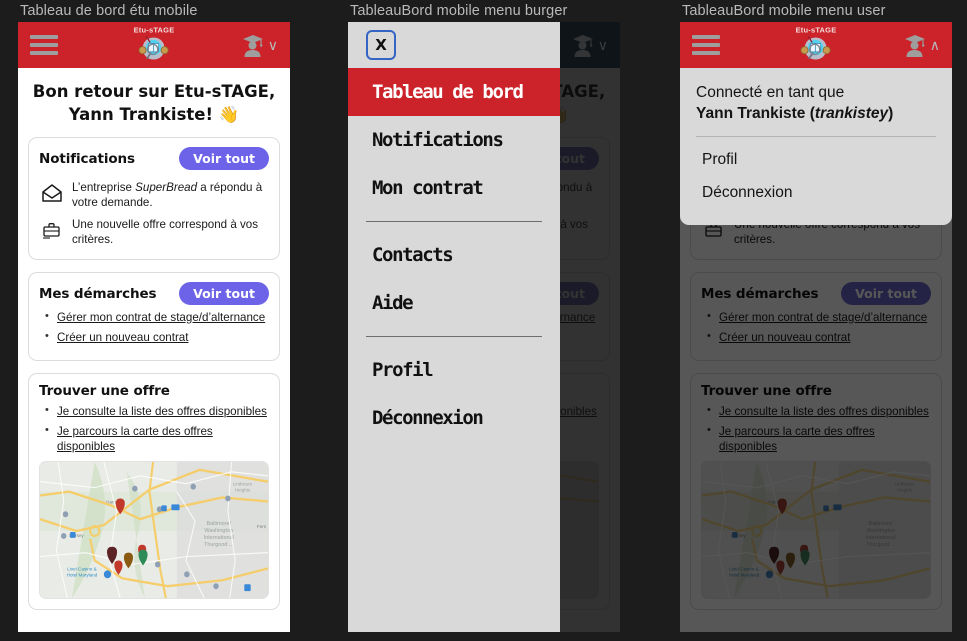 The width and height of the screenshot is (967, 641). I want to click on welcome-line-1: Bon retour sur Etu-sTAGE,, so click(154, 91).